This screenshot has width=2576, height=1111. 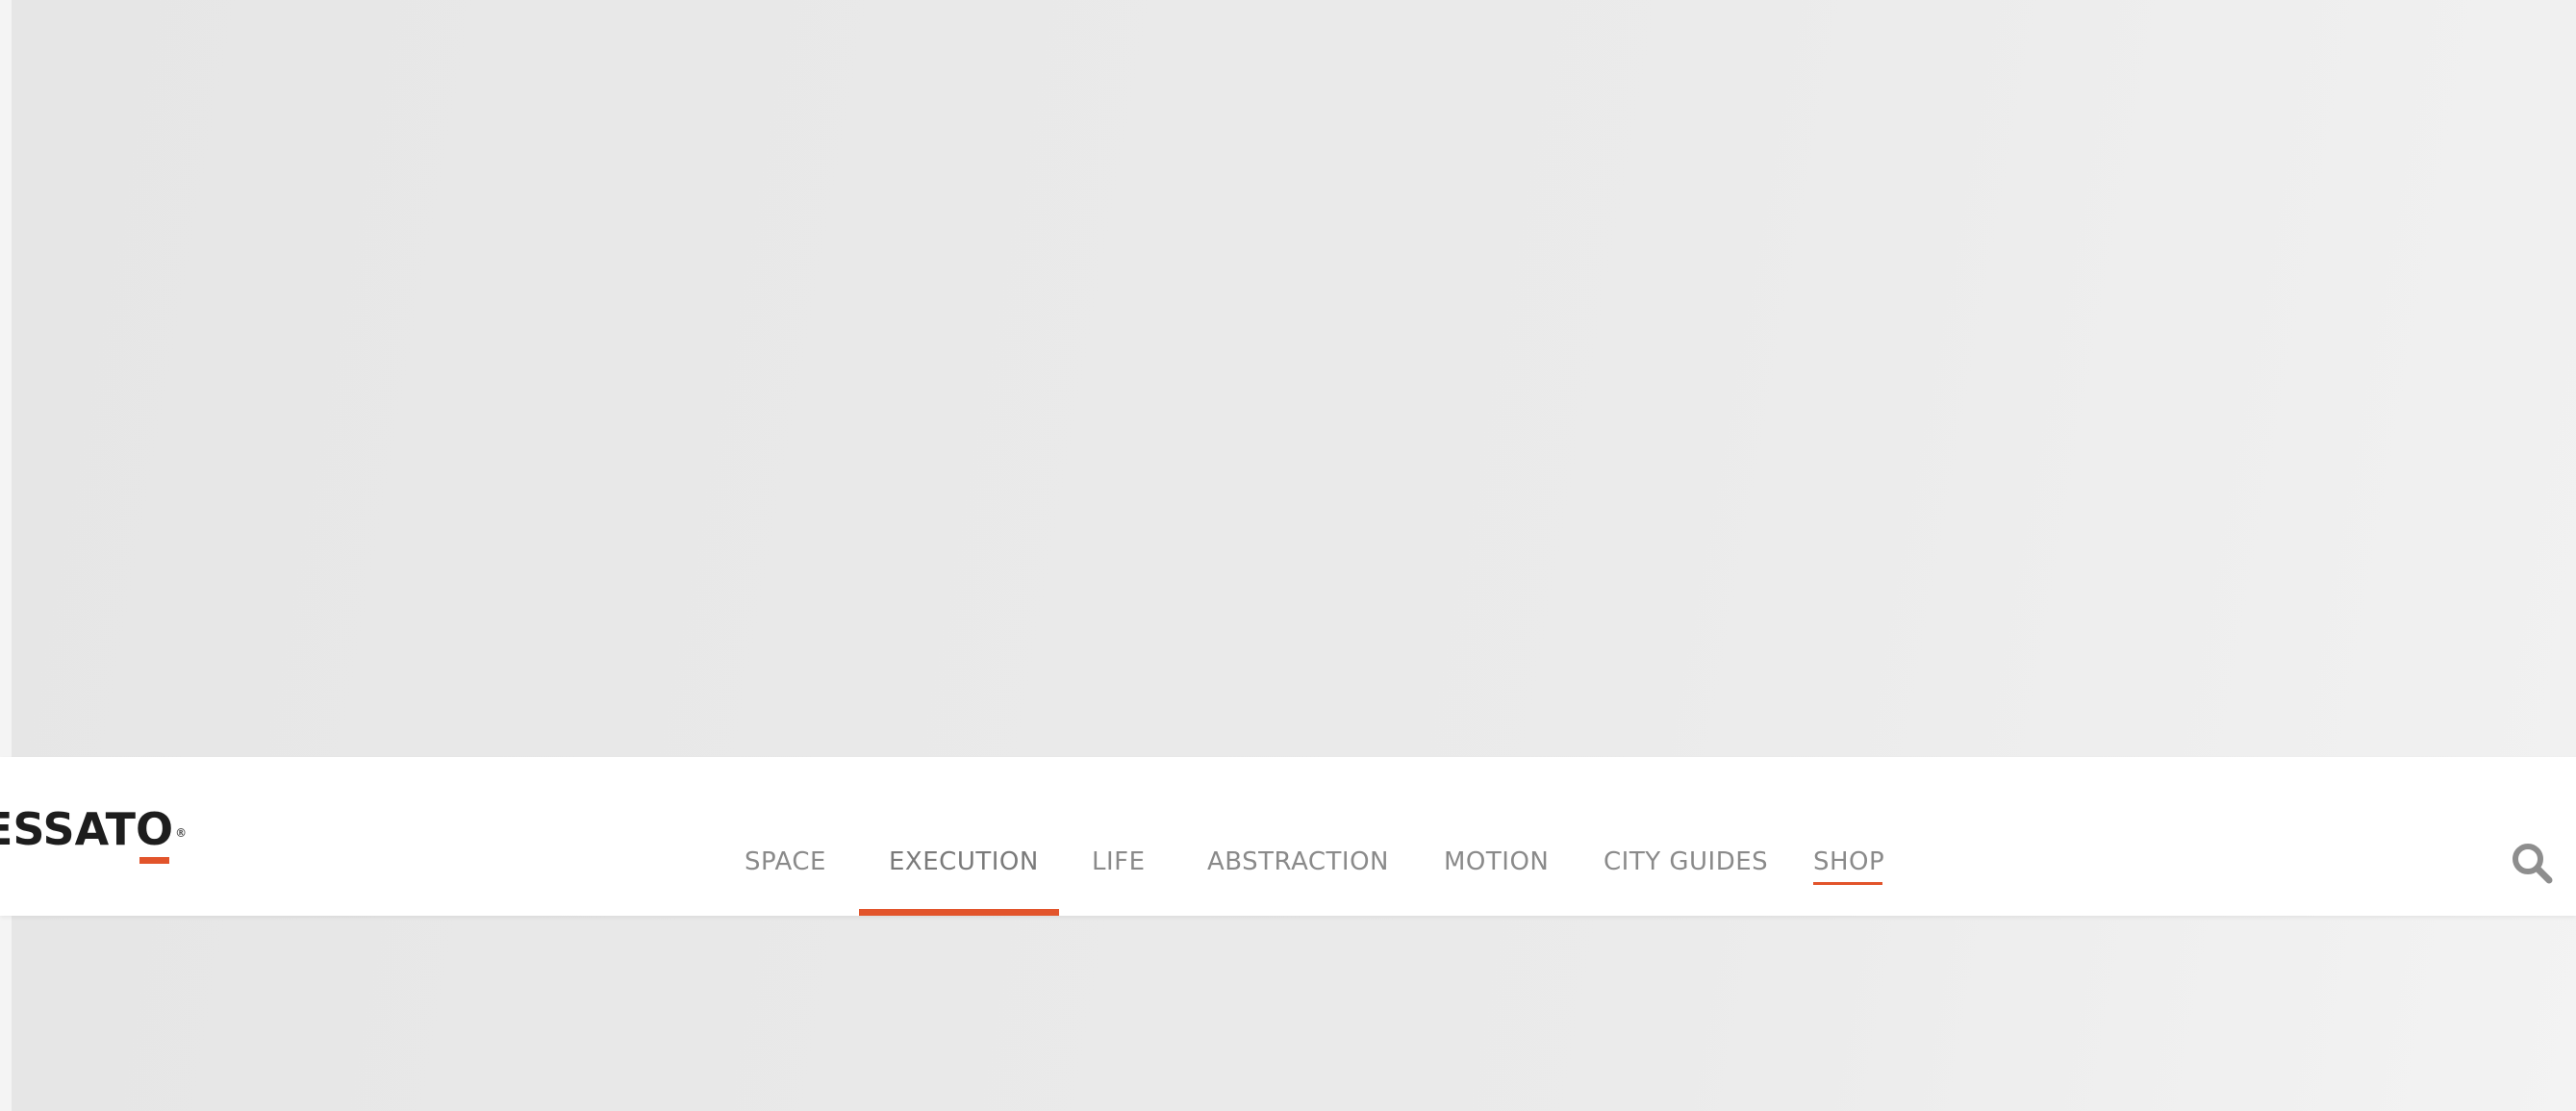 I want to click on site-logo: ESSATO®, so click(x=94, y=832).